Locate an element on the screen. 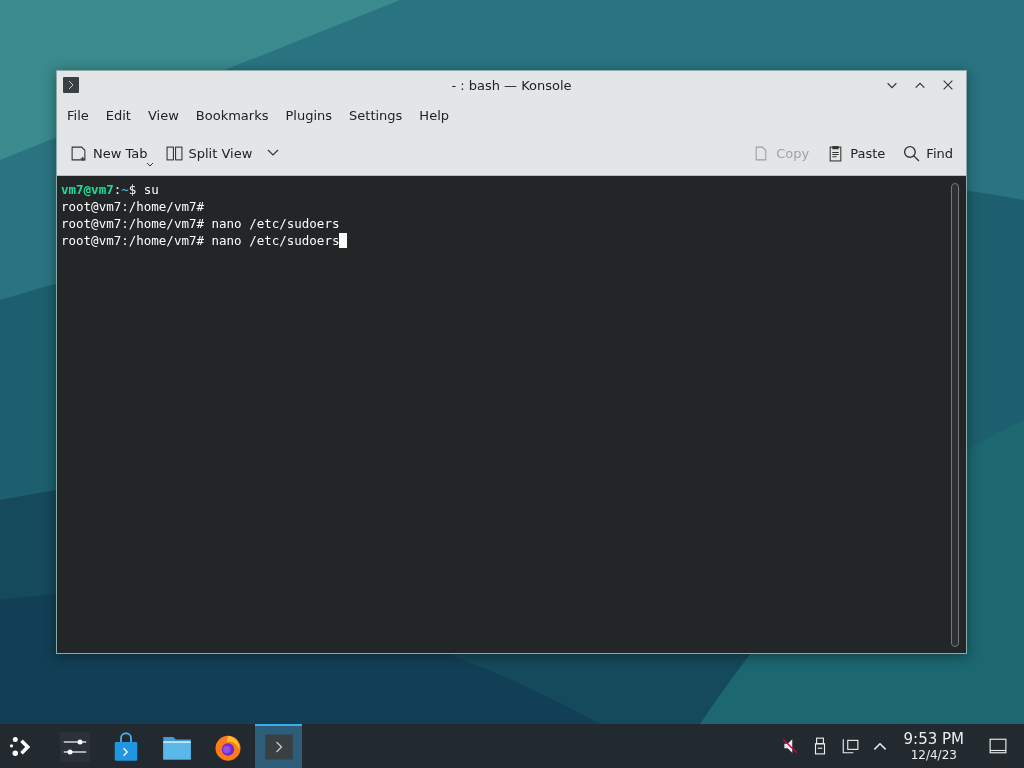 This screenshot has width=1024, height=768. split-view-button: Split View is located at coordinates (209, 153).